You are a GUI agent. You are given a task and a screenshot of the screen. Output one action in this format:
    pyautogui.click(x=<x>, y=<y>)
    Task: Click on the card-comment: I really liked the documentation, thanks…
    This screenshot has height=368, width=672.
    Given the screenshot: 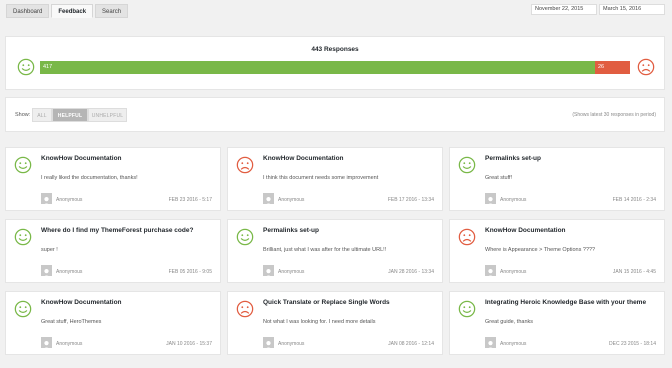 What is the action you would take?
    pyautogui.click(x=89, y=178)
    